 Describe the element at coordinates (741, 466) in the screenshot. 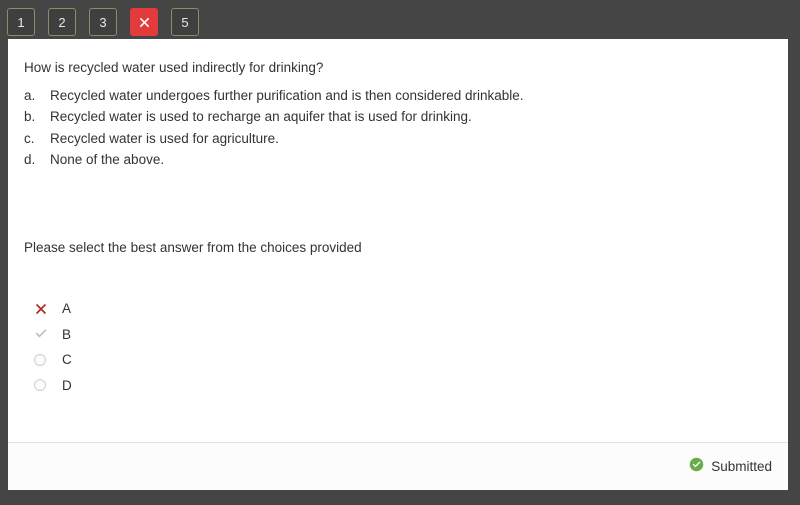

I see `status-label: Submitted` at that location.